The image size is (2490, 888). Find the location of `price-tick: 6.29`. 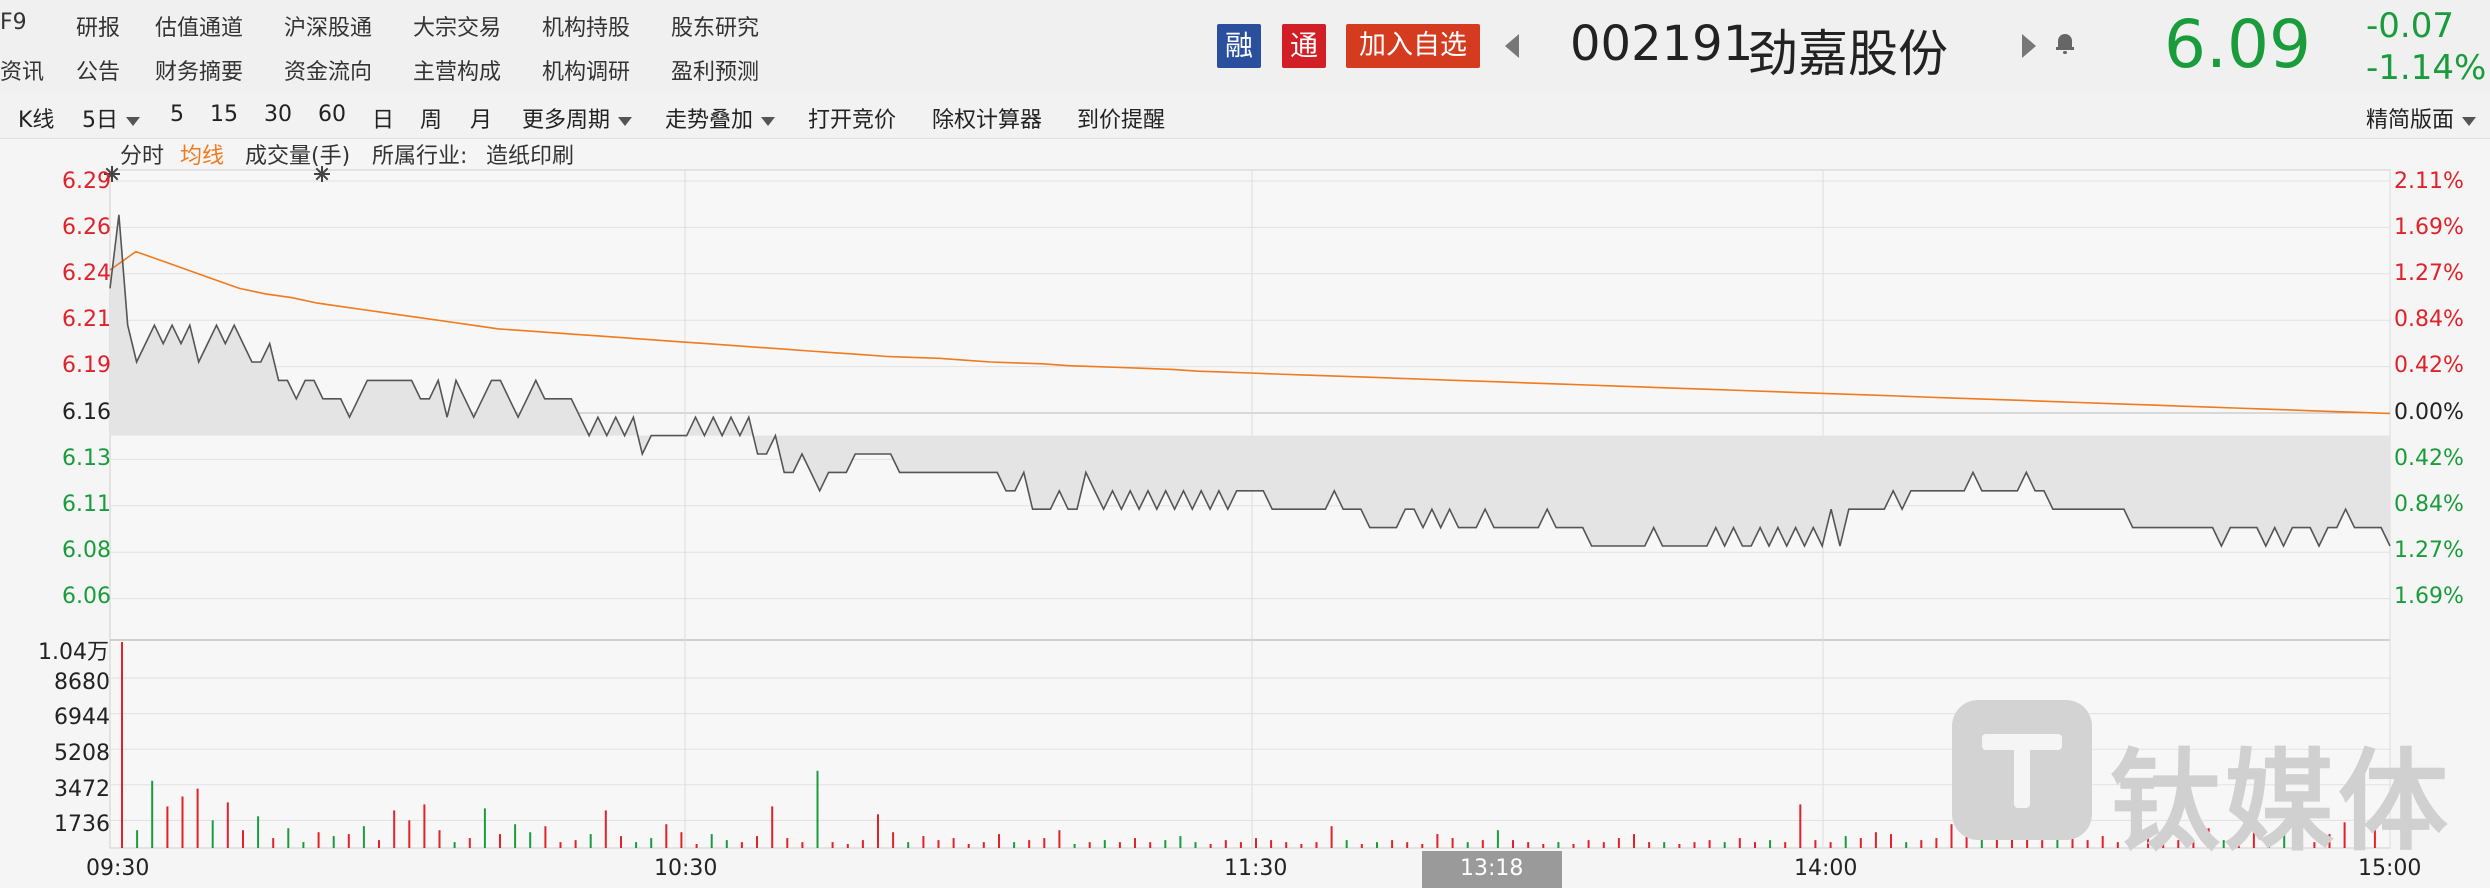

price-tick: 6.29 is located at coordinates (86, 181).